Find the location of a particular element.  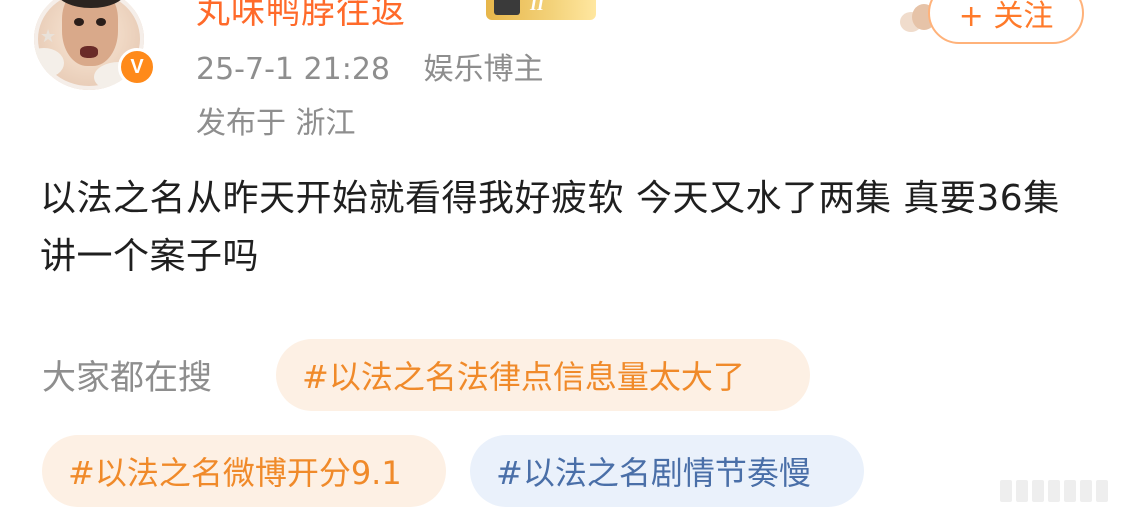

post-meta: 25-7-1 21:28 娱乐博主 is located at coordinates (370, 66).